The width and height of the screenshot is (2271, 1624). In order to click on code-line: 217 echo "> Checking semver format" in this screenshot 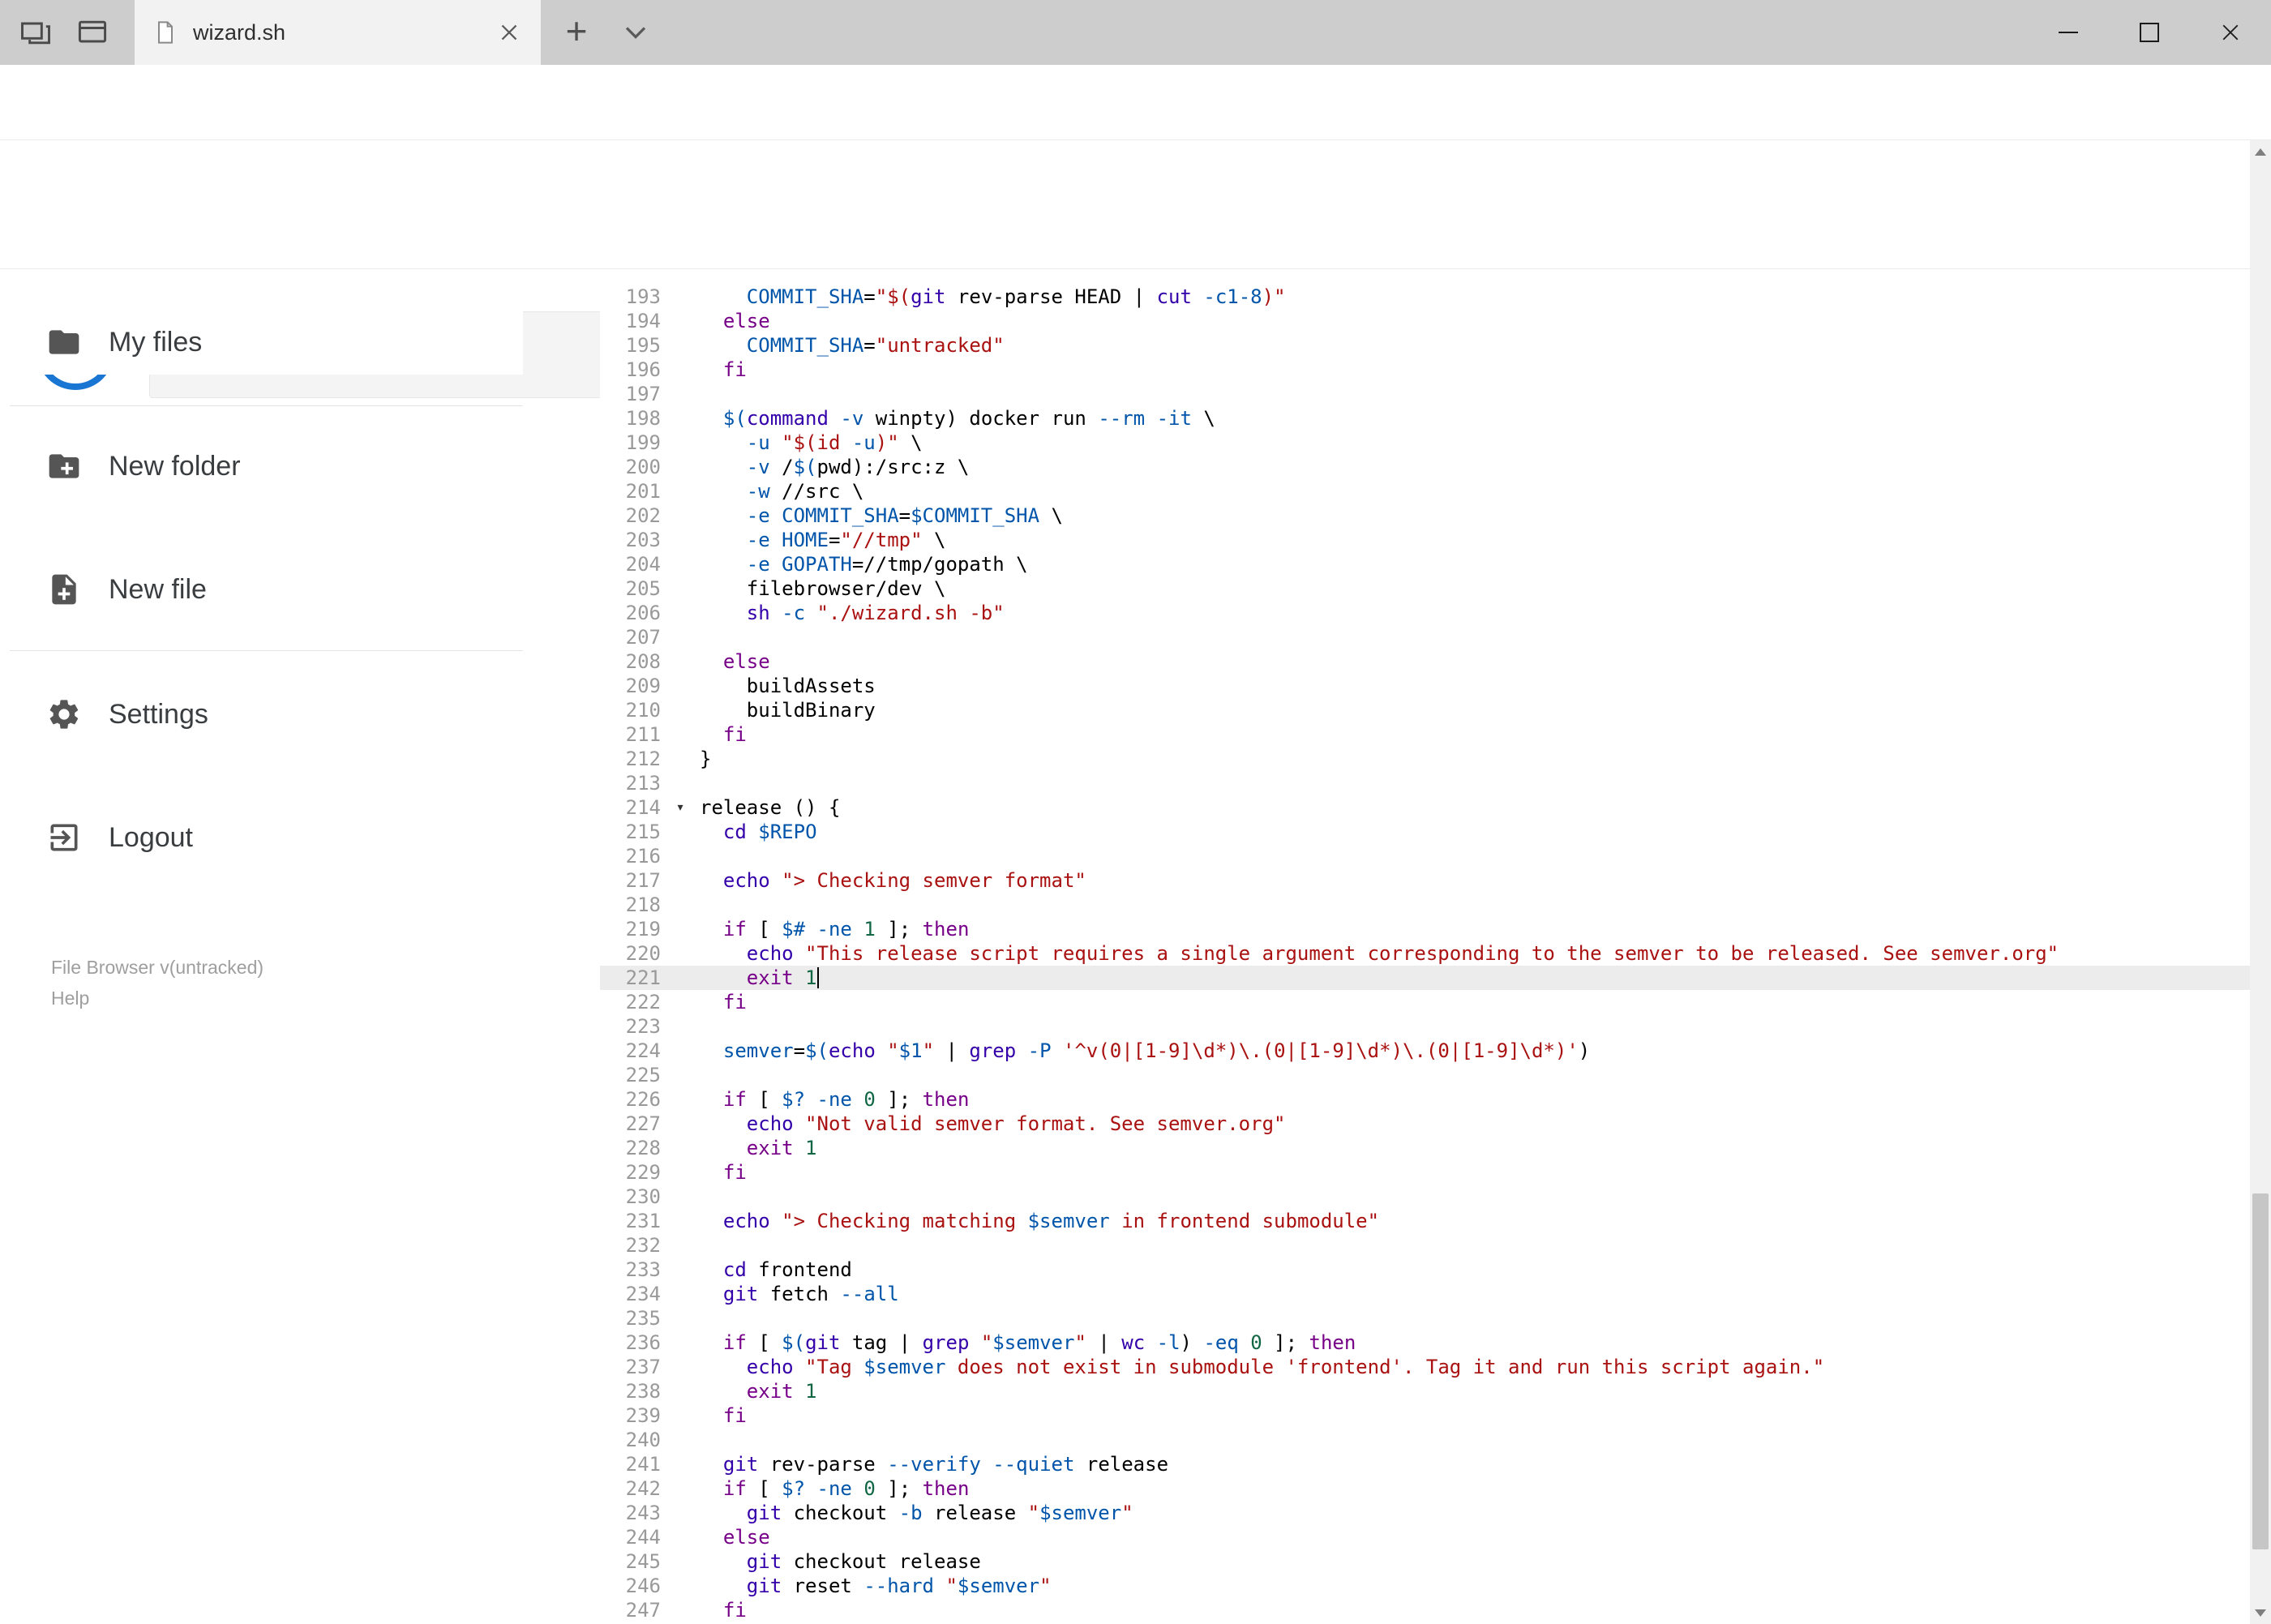, I will do `click(1425, 880)`.